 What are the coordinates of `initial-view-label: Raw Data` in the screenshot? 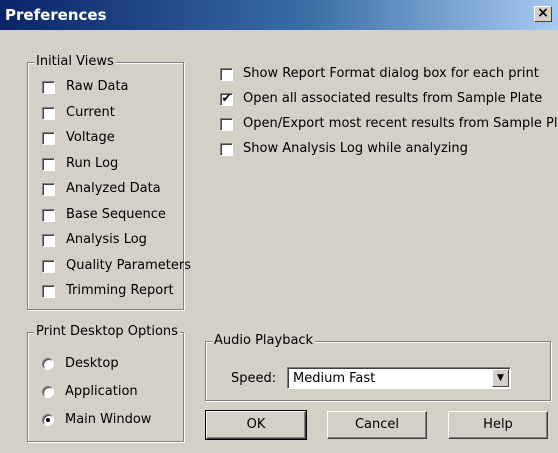 It's located at (97, 86).